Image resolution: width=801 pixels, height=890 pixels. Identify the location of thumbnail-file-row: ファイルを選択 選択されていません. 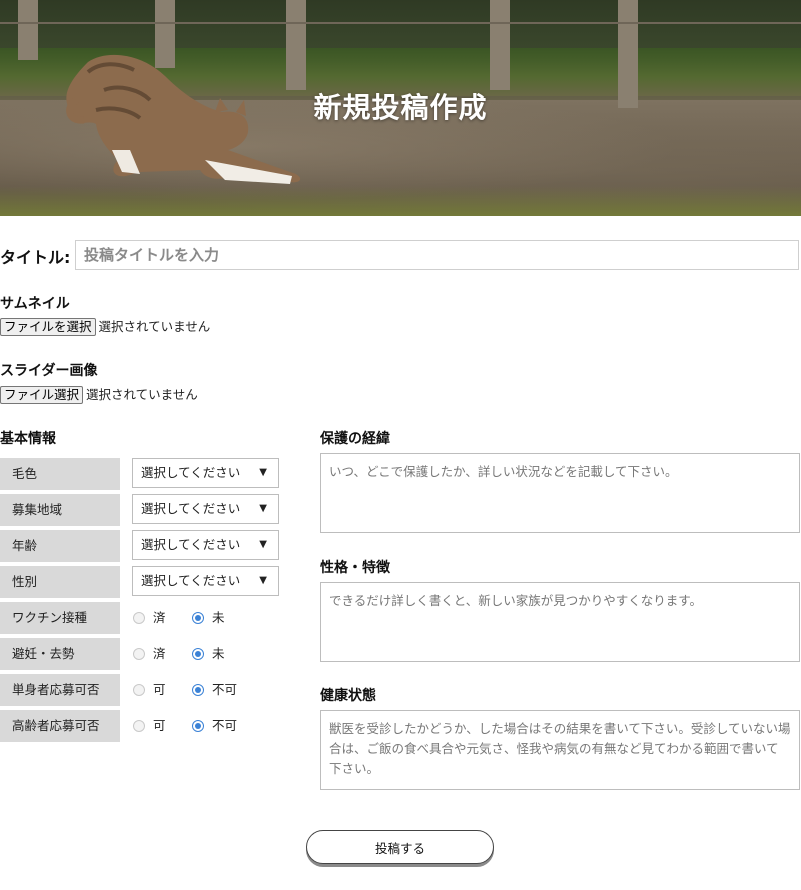
(105, 327).